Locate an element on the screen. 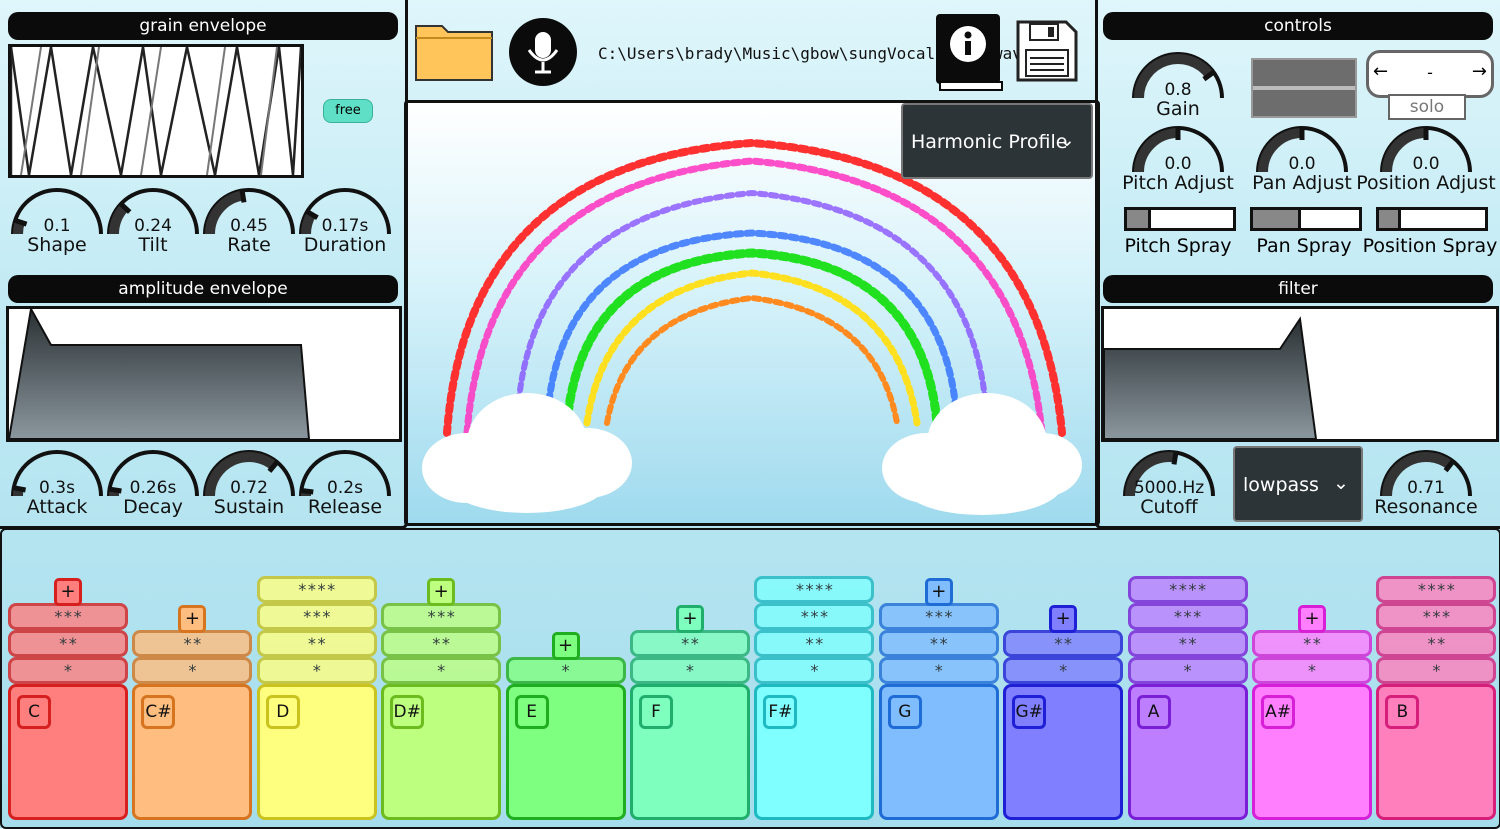 The height and width of the screenshot is (829, 1500). duration-value: 0.17s is located at coordinates (345, 226).